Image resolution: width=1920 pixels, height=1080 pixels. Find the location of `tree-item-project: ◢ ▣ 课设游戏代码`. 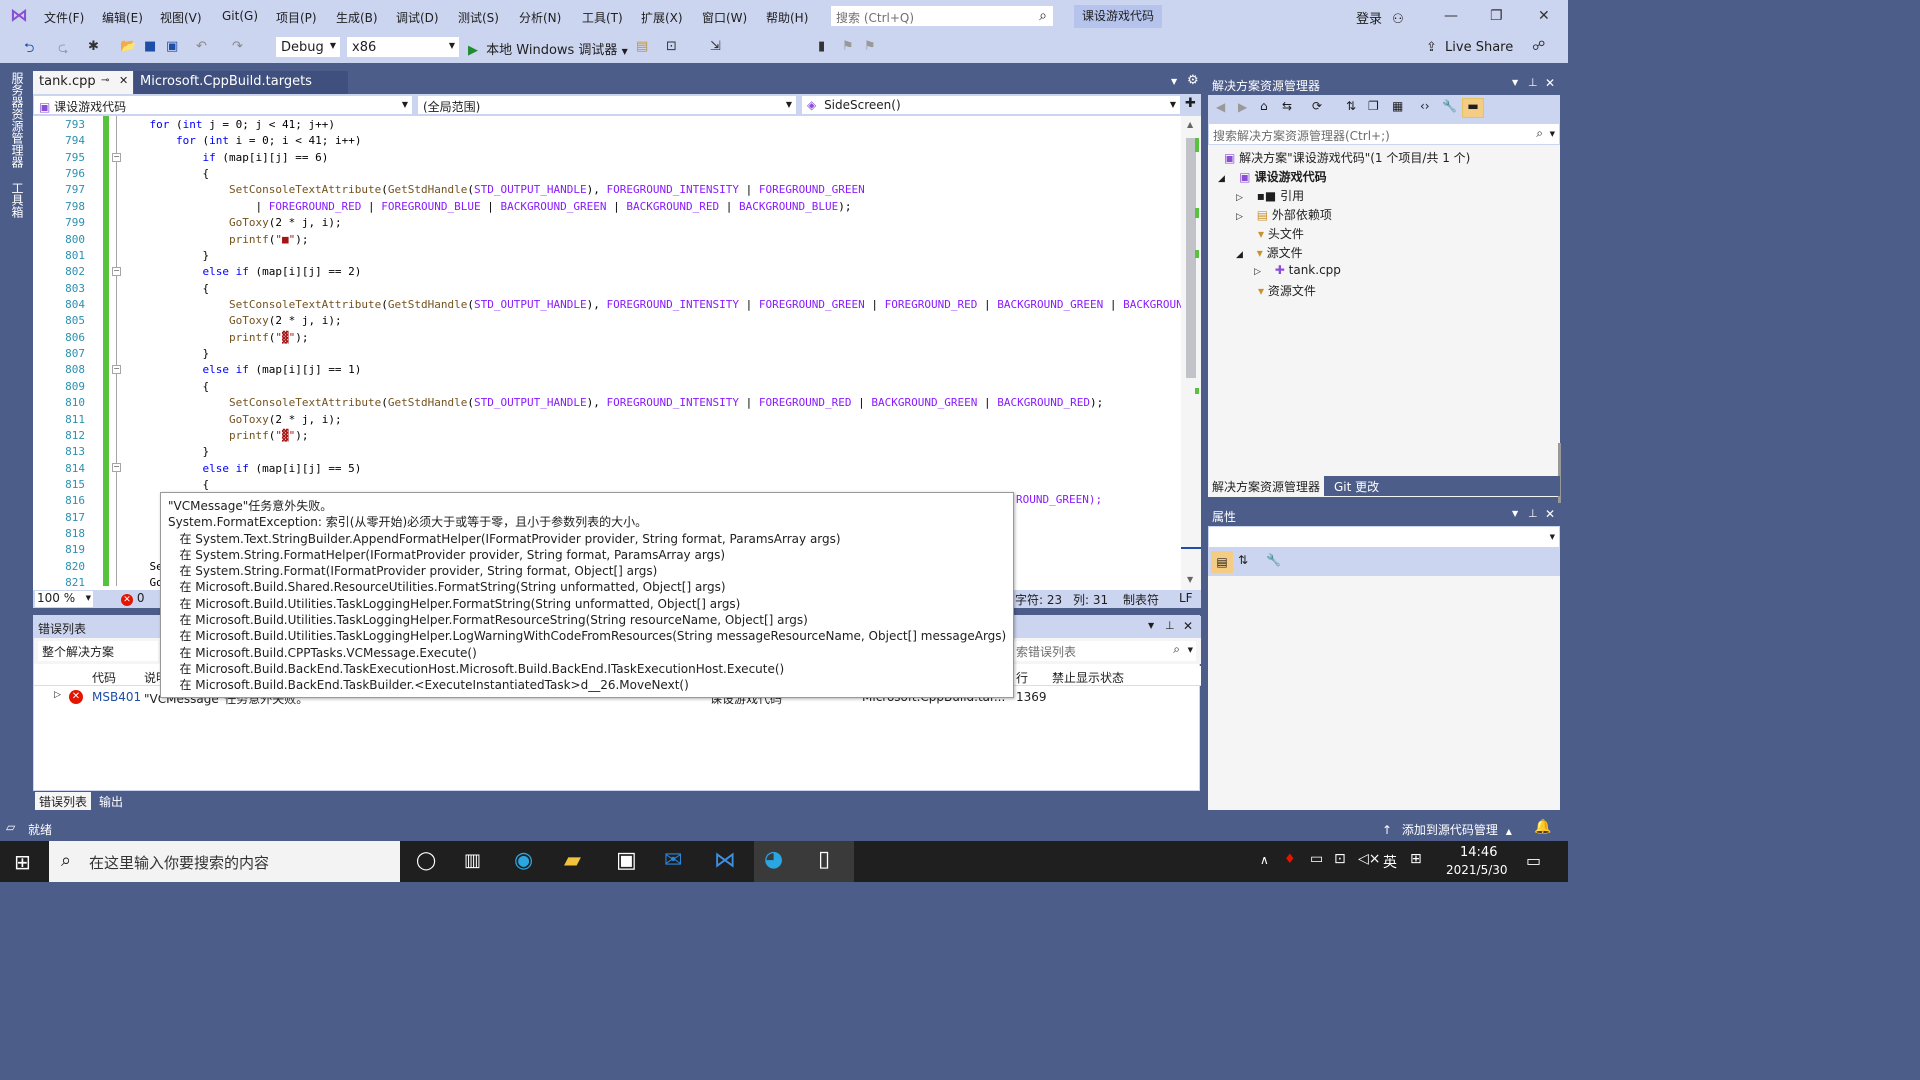

tree-item-project: ◢ ▣ 课设游戏代码 is located at coordinates (1272, 176).